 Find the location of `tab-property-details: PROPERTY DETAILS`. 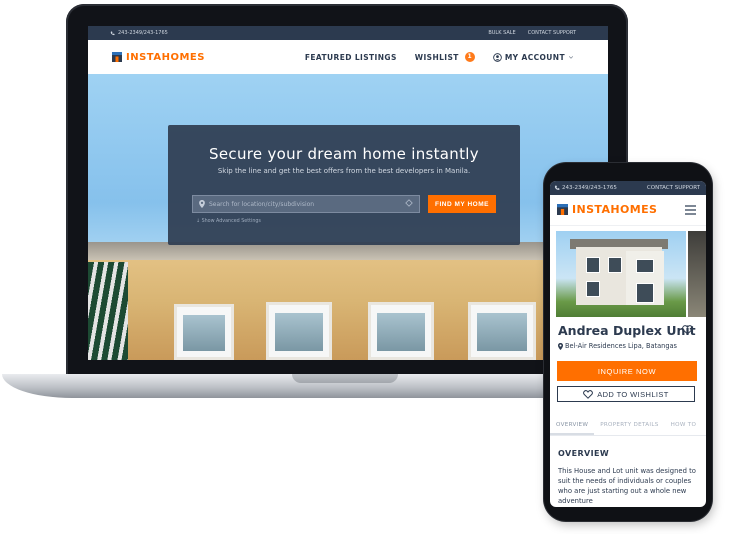

tab-property-details: PROPERTY DETAILS is located at coordinates (629, 427).